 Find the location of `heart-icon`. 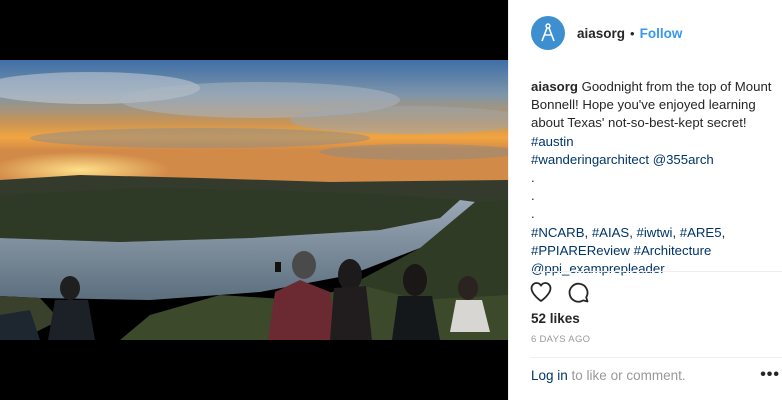

heart-icon is located at coordinates (541, 292).